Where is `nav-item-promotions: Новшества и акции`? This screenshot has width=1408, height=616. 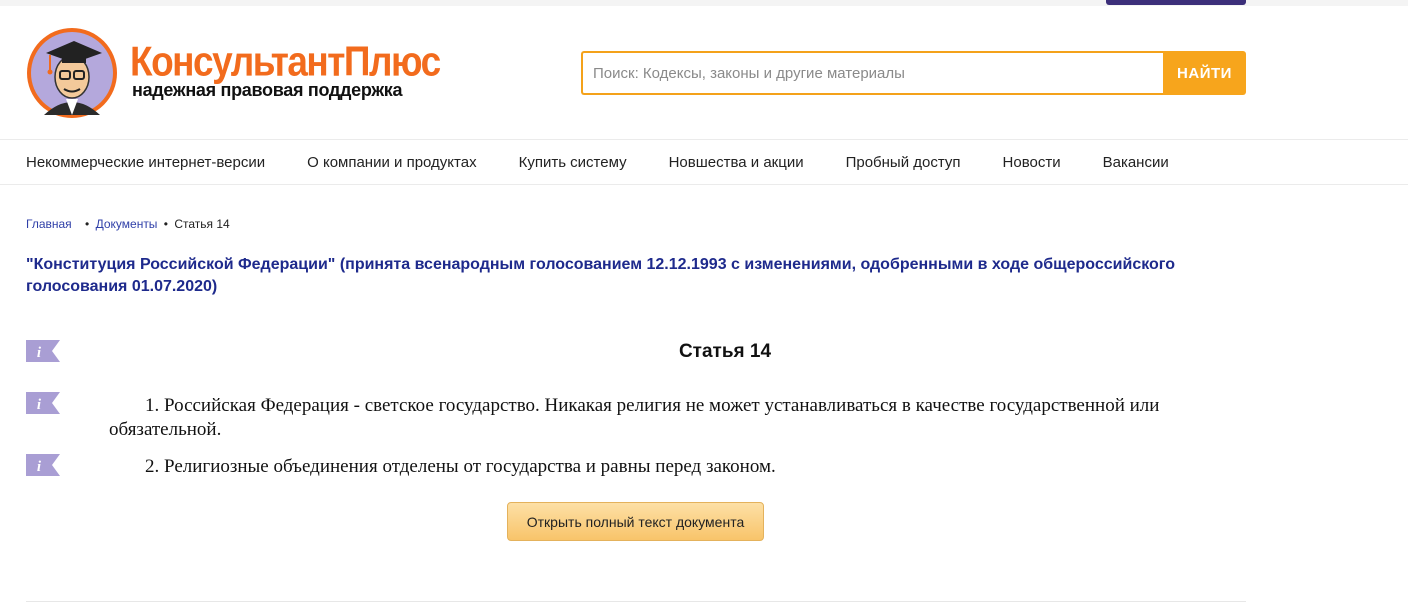 nav-item-promotions: Новшества и акции is located at coordinates (736, 162).